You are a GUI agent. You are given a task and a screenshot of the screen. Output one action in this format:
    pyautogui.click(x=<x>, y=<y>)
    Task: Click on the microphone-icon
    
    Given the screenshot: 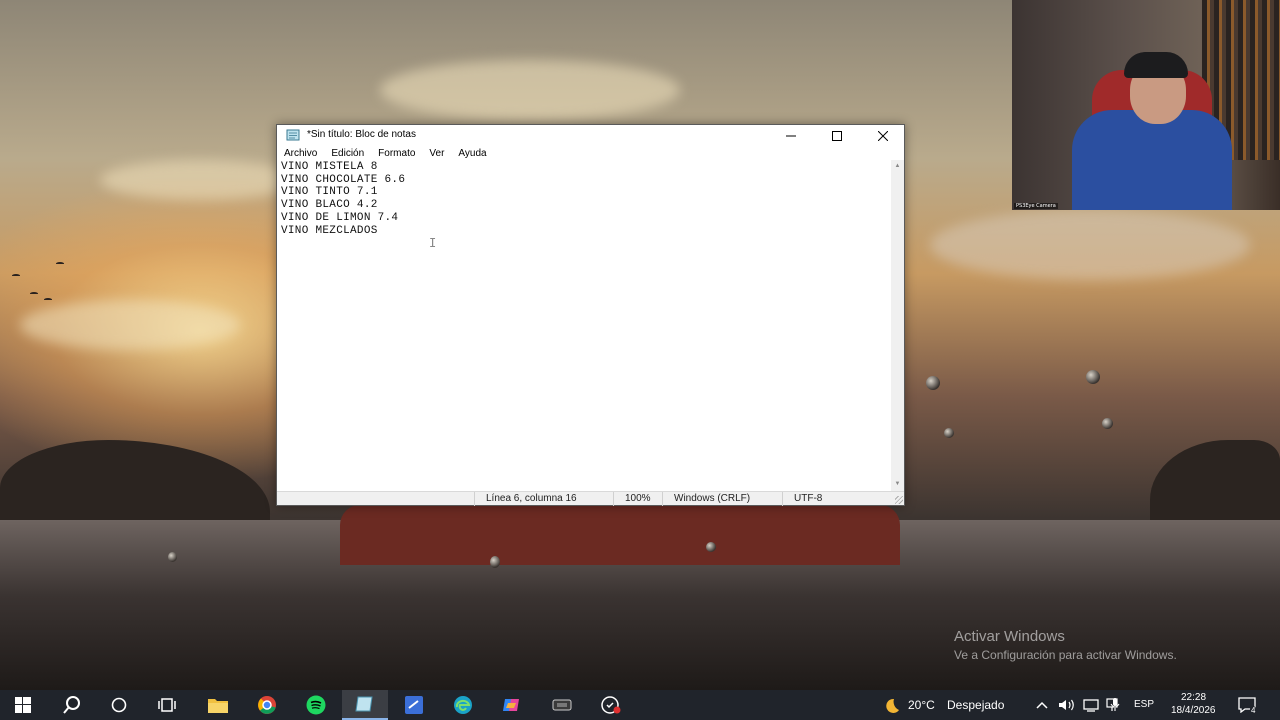 What is the action you would take?
    pyautogui.click(x=1115, y=705)
    